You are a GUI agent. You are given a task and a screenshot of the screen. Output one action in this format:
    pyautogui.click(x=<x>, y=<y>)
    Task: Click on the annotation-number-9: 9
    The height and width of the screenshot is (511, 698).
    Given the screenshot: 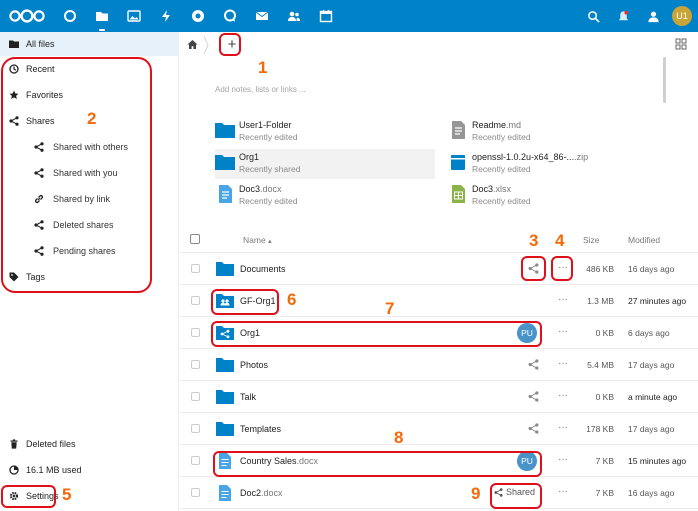 What is the action you would take?
    pyautogui.click(x=476, y=493)
    